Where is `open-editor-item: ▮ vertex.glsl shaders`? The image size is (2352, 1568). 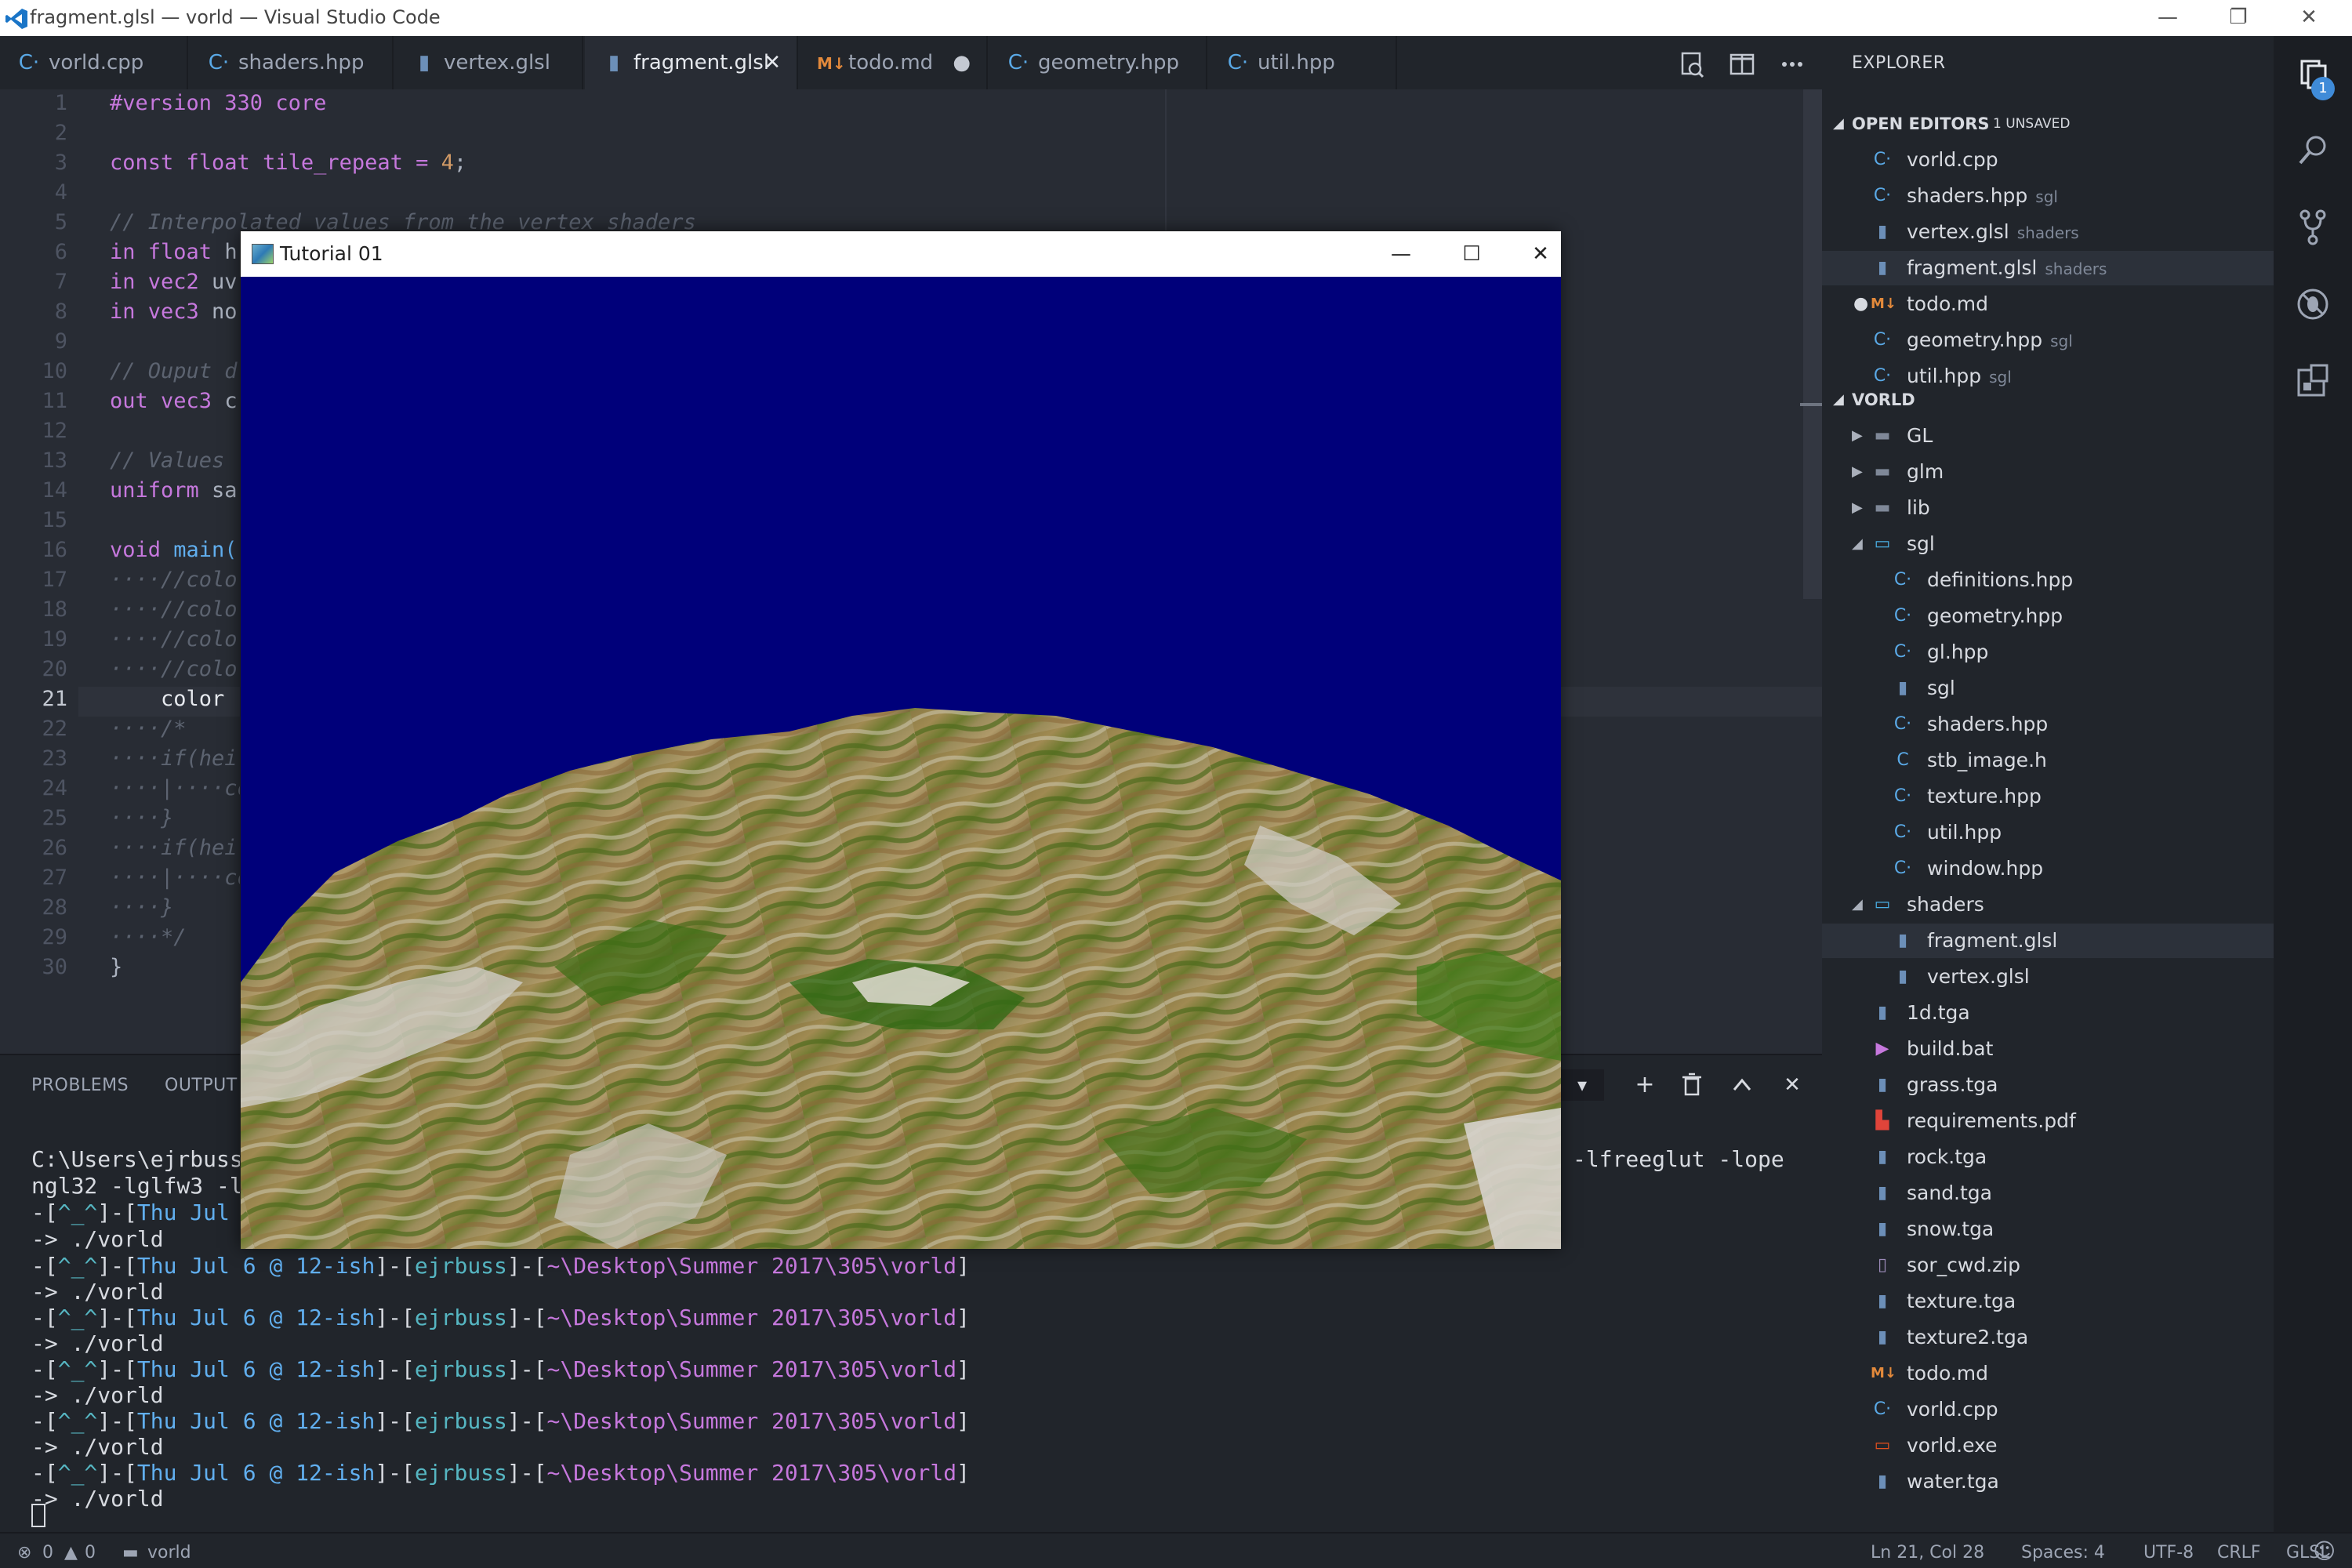 open-editor-item: ▮ vertex.glsl shaders is located at coordinates (2048, 232).